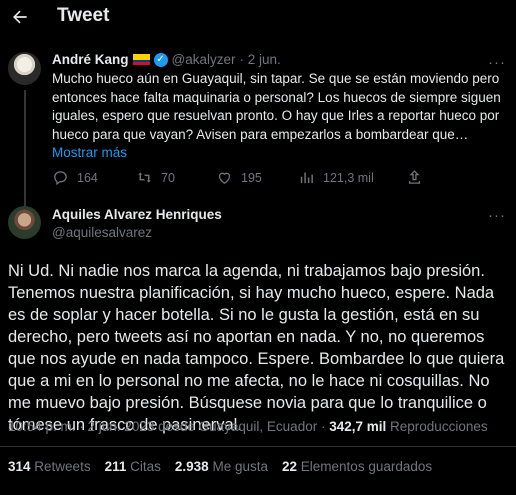 The height and width of the screenshot is (495, 516). What do you see at coordinates (90, 59) in the screenshot?
I see `author-name: André Kang` at bounding box center [90, 59].